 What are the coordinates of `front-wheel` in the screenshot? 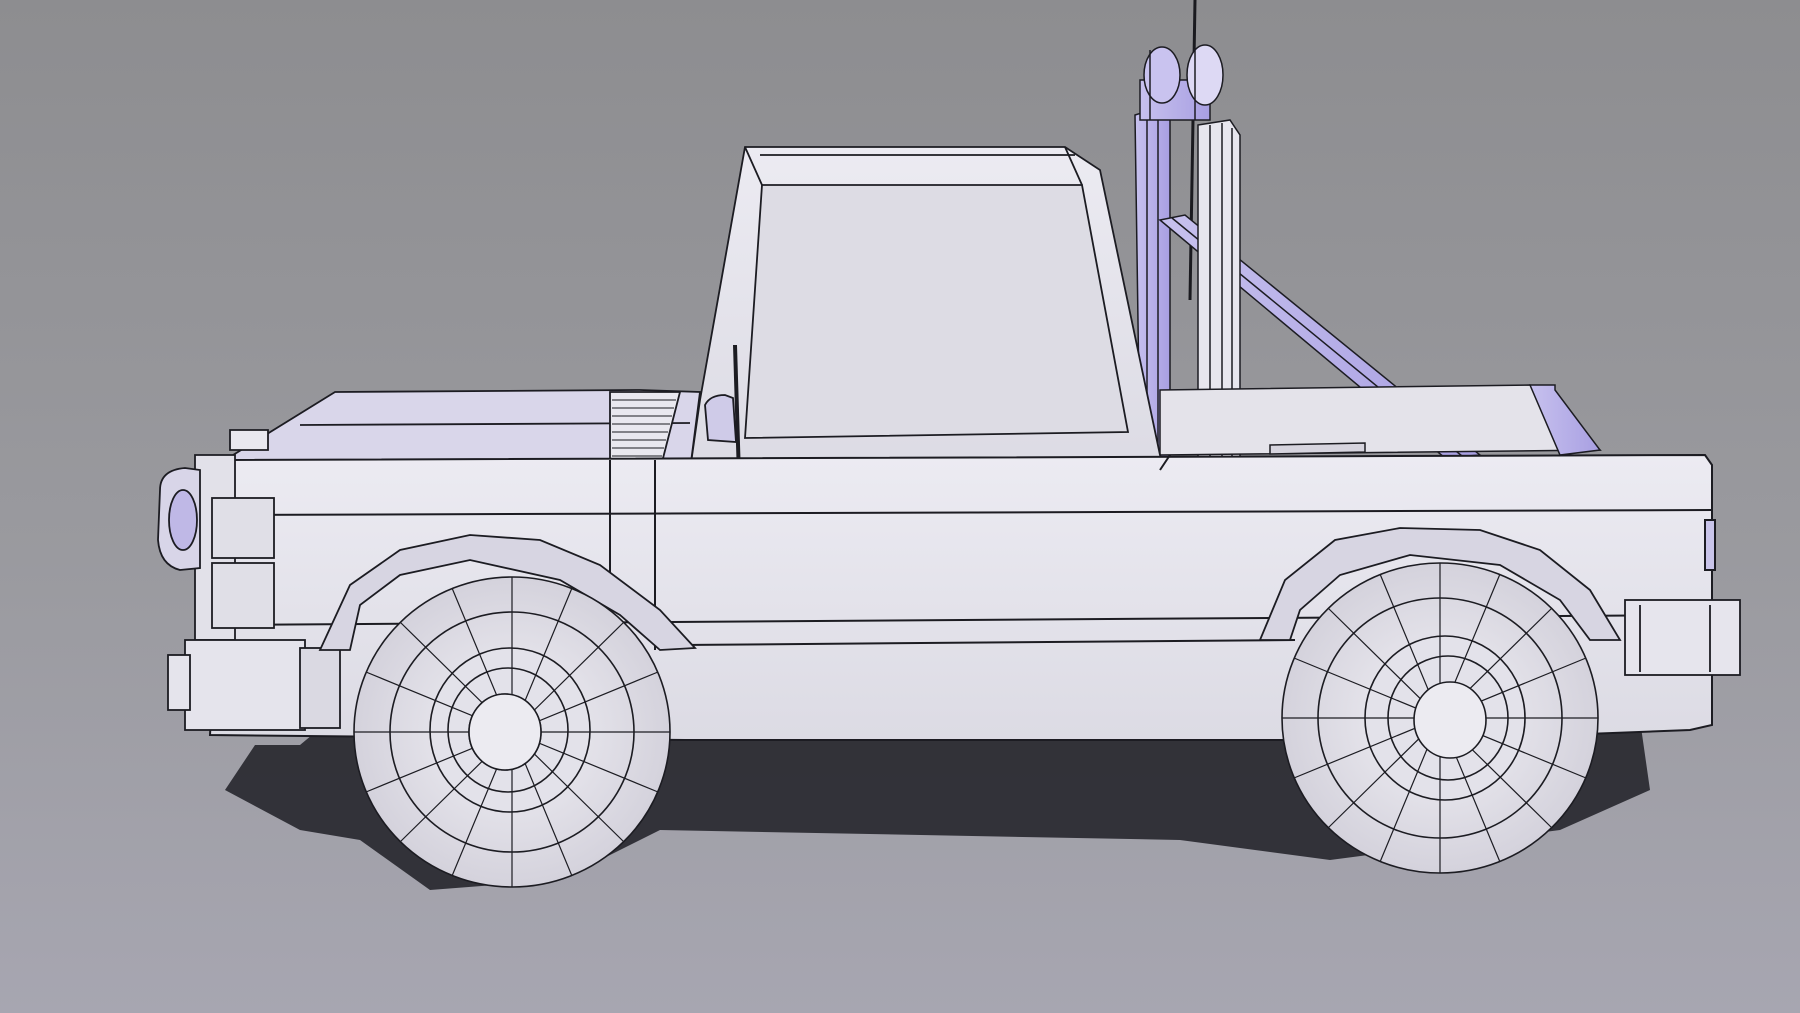 It's located at (512, 732).